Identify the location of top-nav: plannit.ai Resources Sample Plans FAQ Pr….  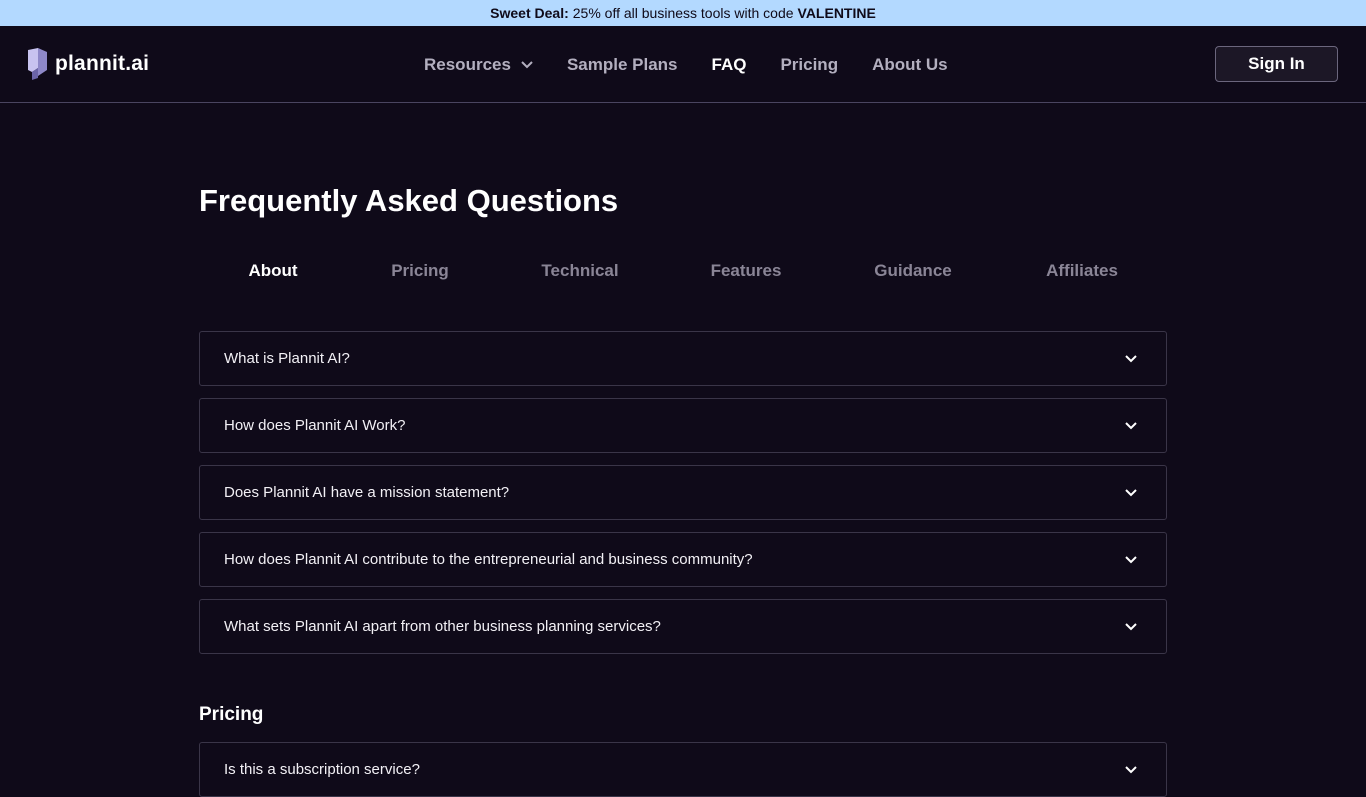
(683, 64).